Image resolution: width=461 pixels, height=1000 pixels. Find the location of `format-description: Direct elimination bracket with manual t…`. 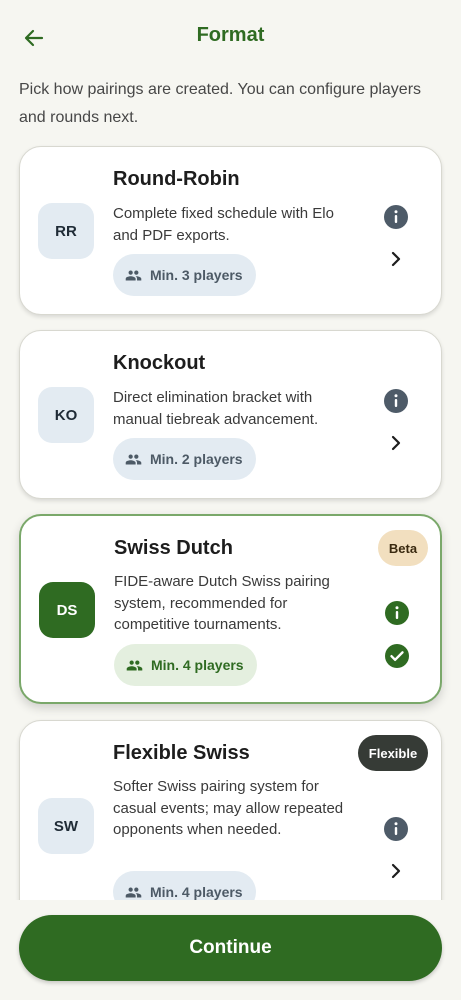

format-description: Direct elimination bracket with manual t… is located at coordinates (216, 408).